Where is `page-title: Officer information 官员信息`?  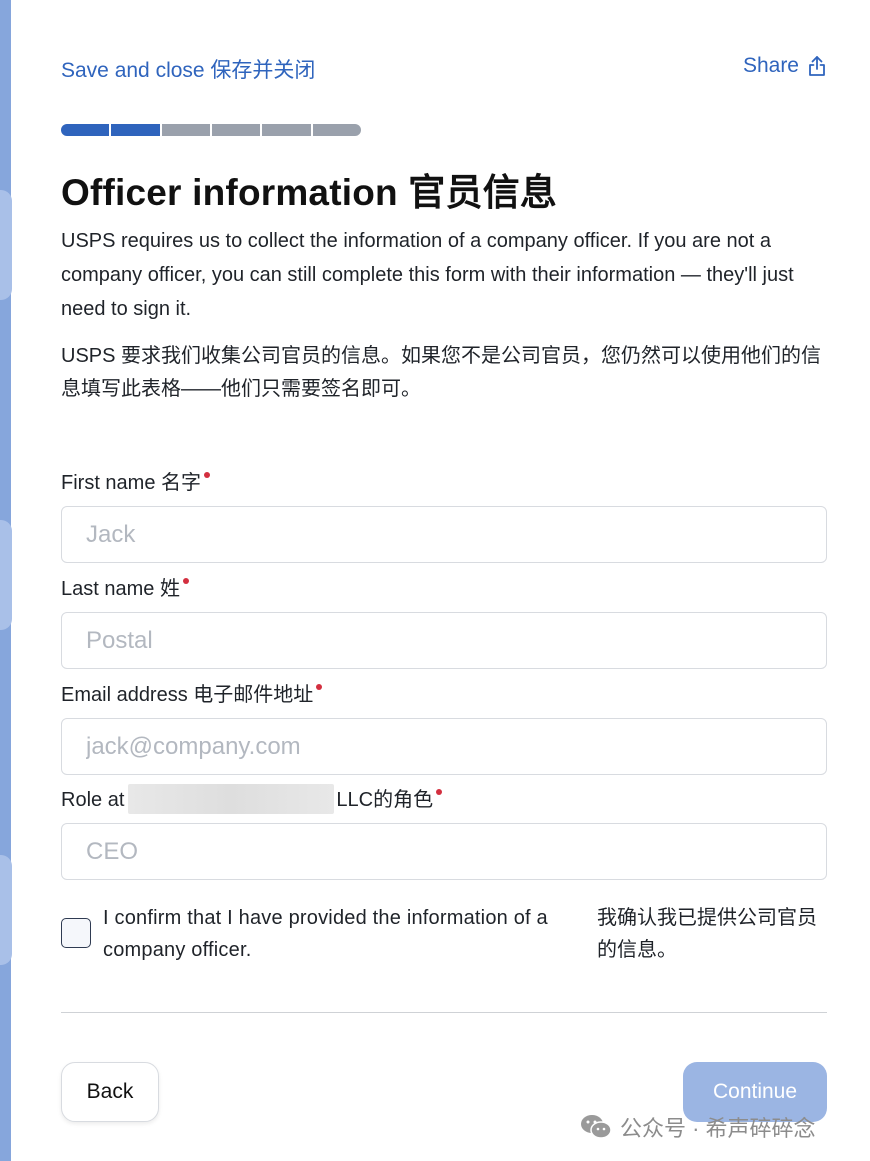
page-title: Officer information 官员信息 is located at coordinates (309, 192).